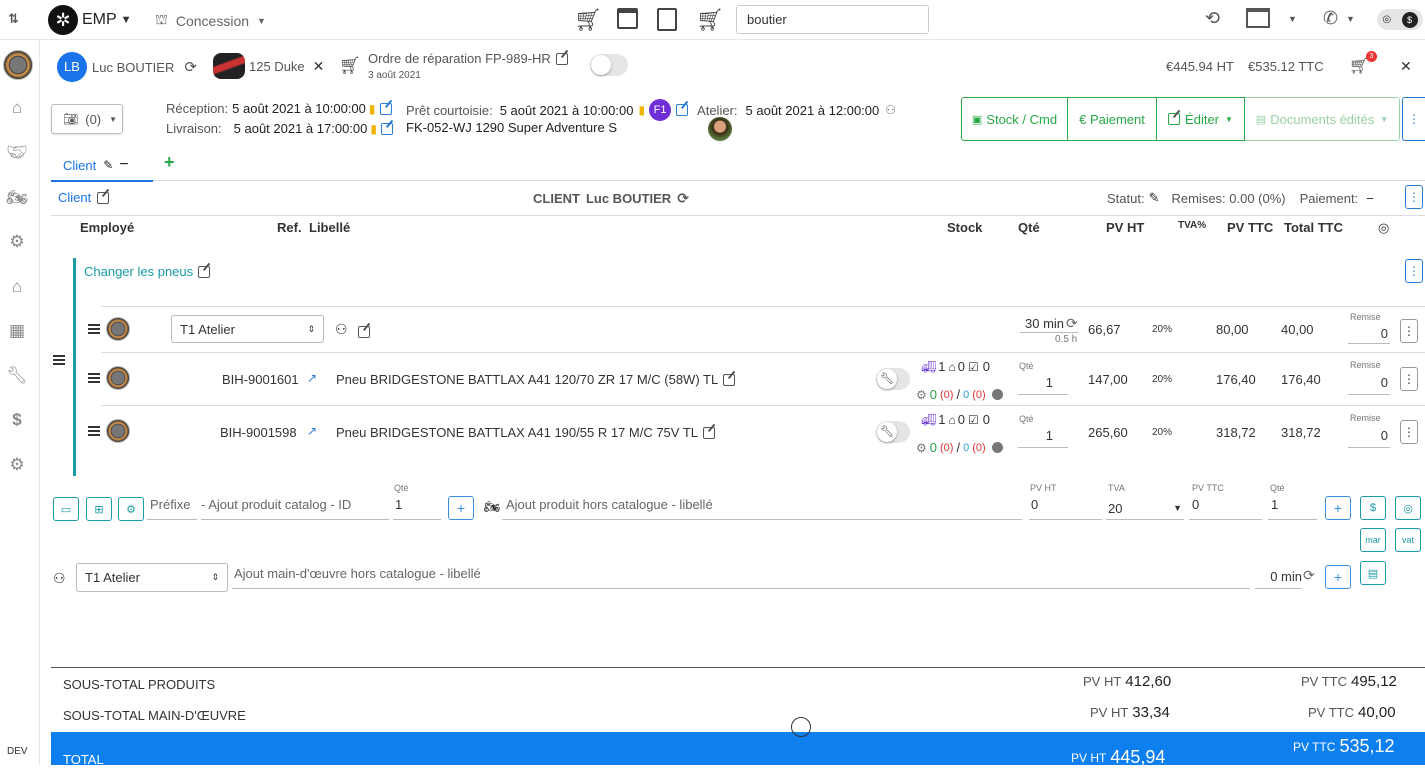  What do you see at coordinates (1338, 577) in the screenshot?
I see `add-labor-button: +` at bounding box center [1338, 577].